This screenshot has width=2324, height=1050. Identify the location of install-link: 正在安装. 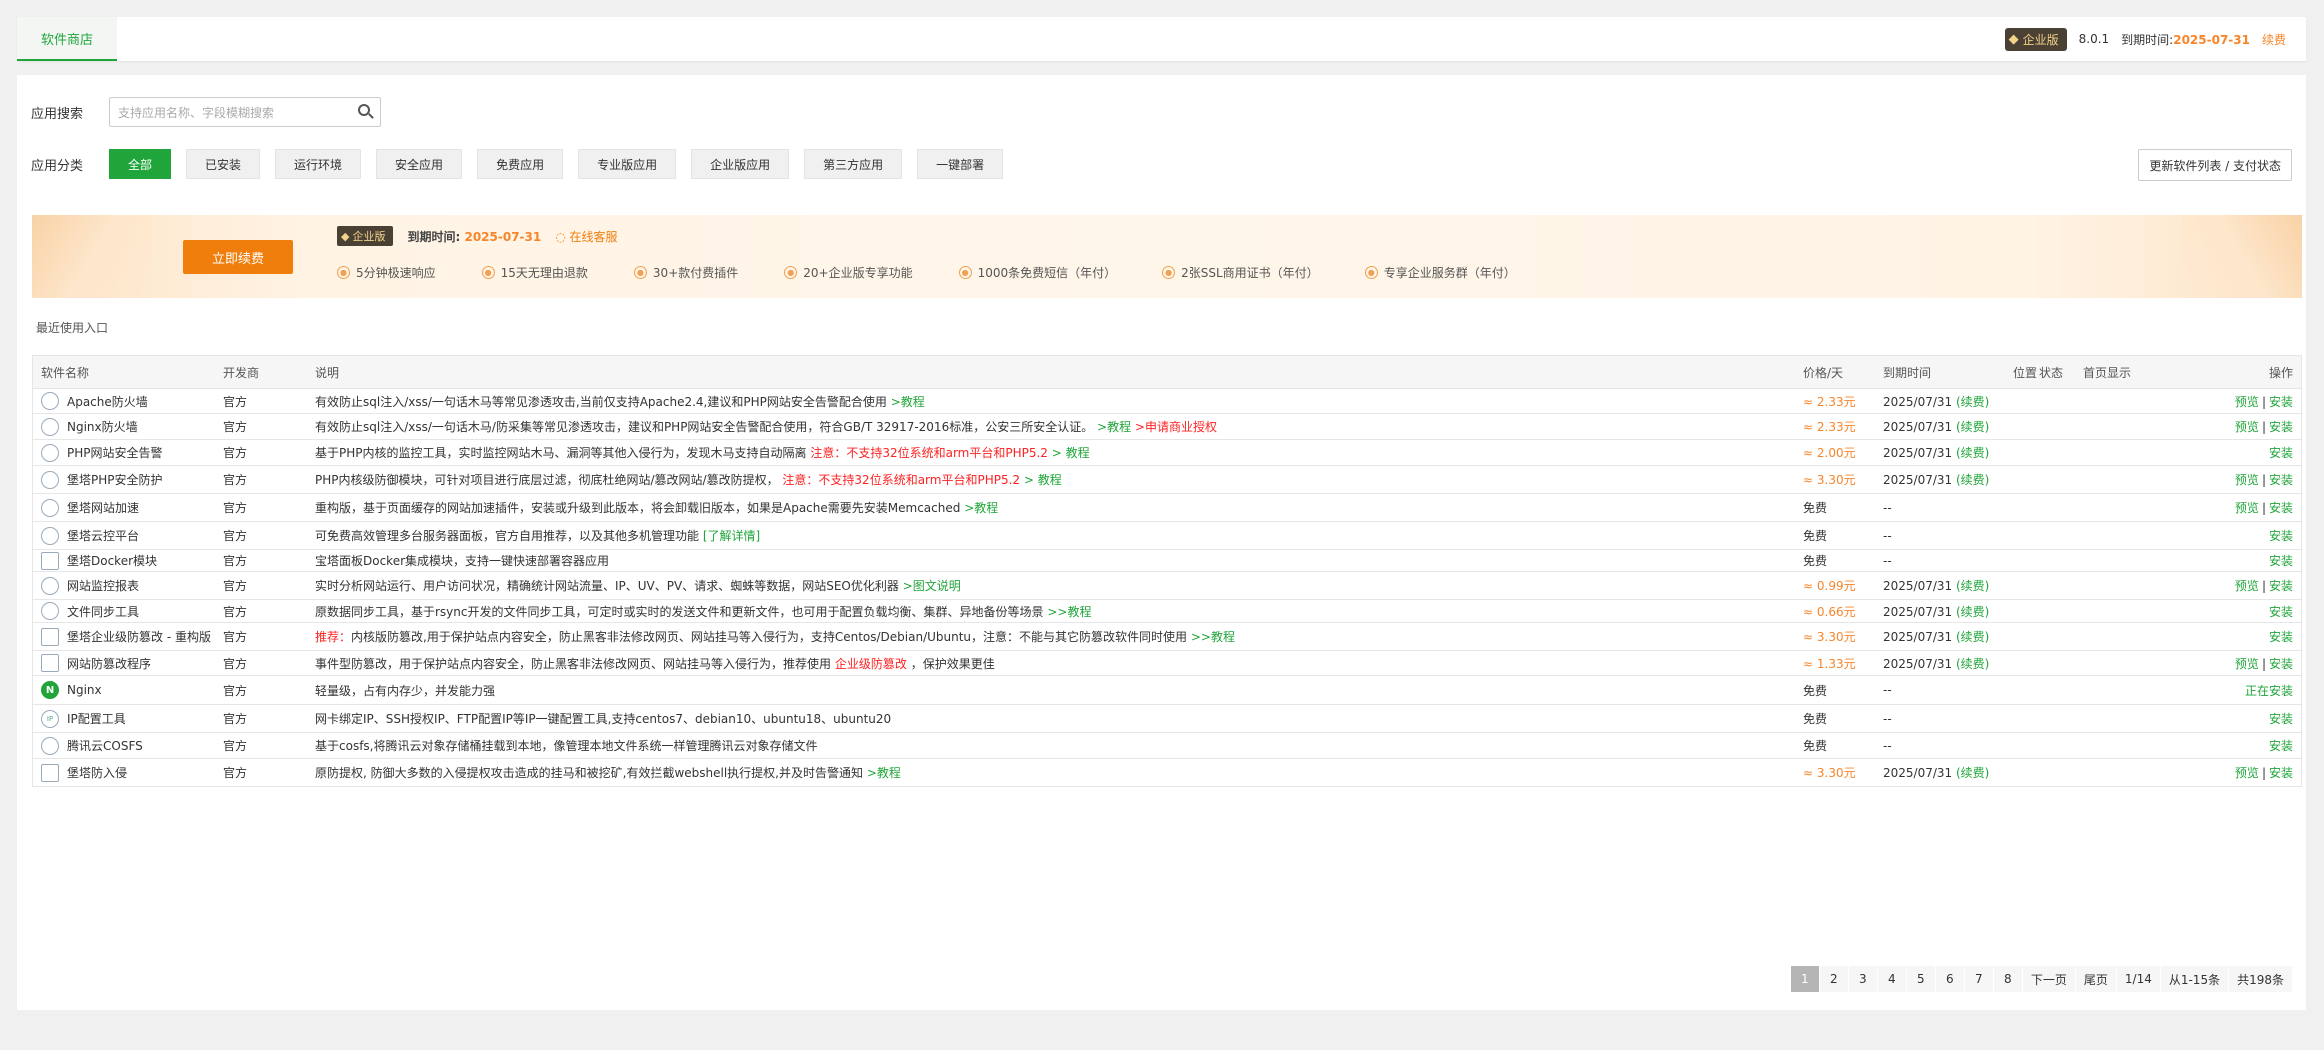
(2269, 691).